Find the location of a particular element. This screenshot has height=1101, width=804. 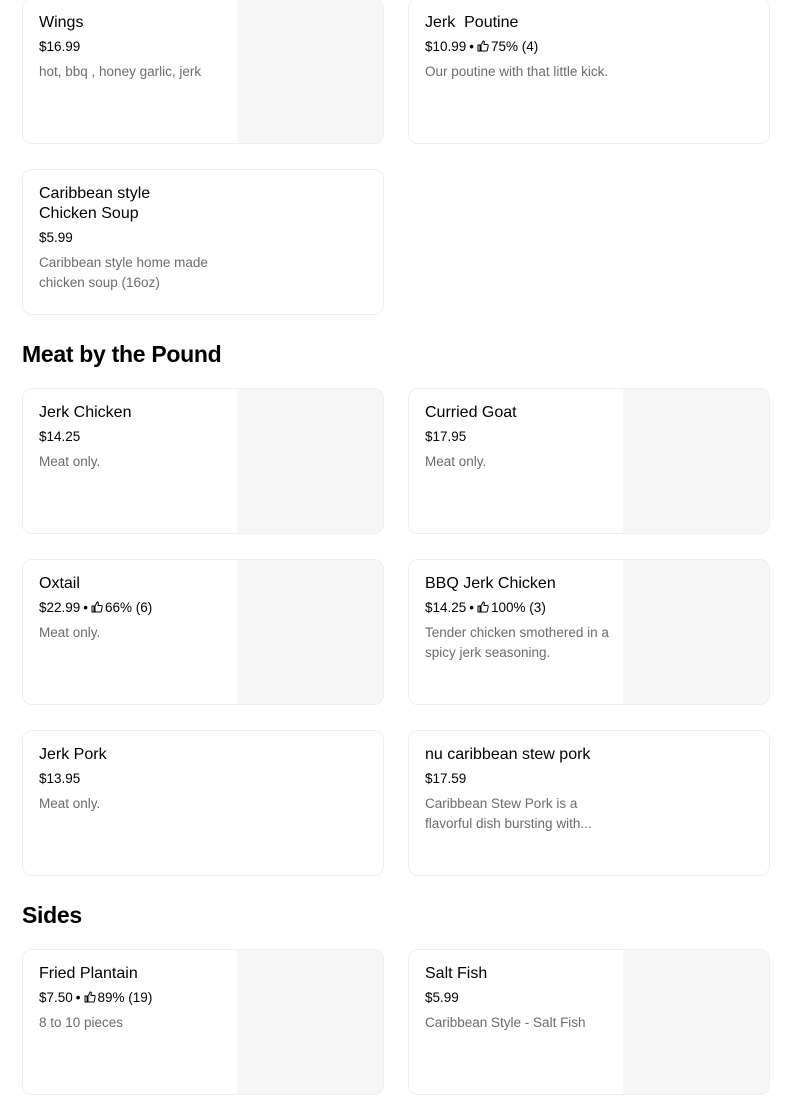

item-meta: $13.95 is located at coordinates (131, 779).